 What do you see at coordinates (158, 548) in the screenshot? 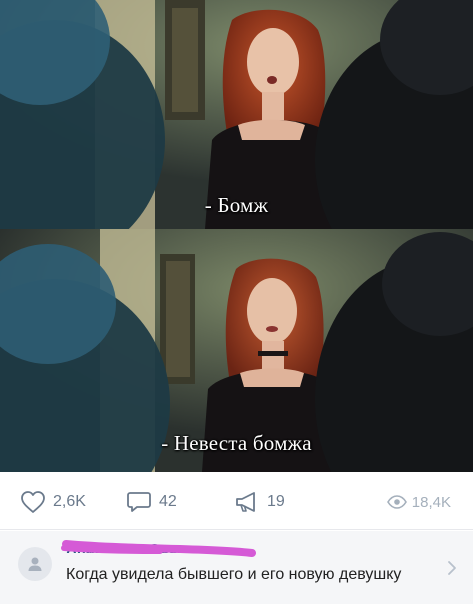
I see `redaction-scribble` at bounding box center [158, 548].